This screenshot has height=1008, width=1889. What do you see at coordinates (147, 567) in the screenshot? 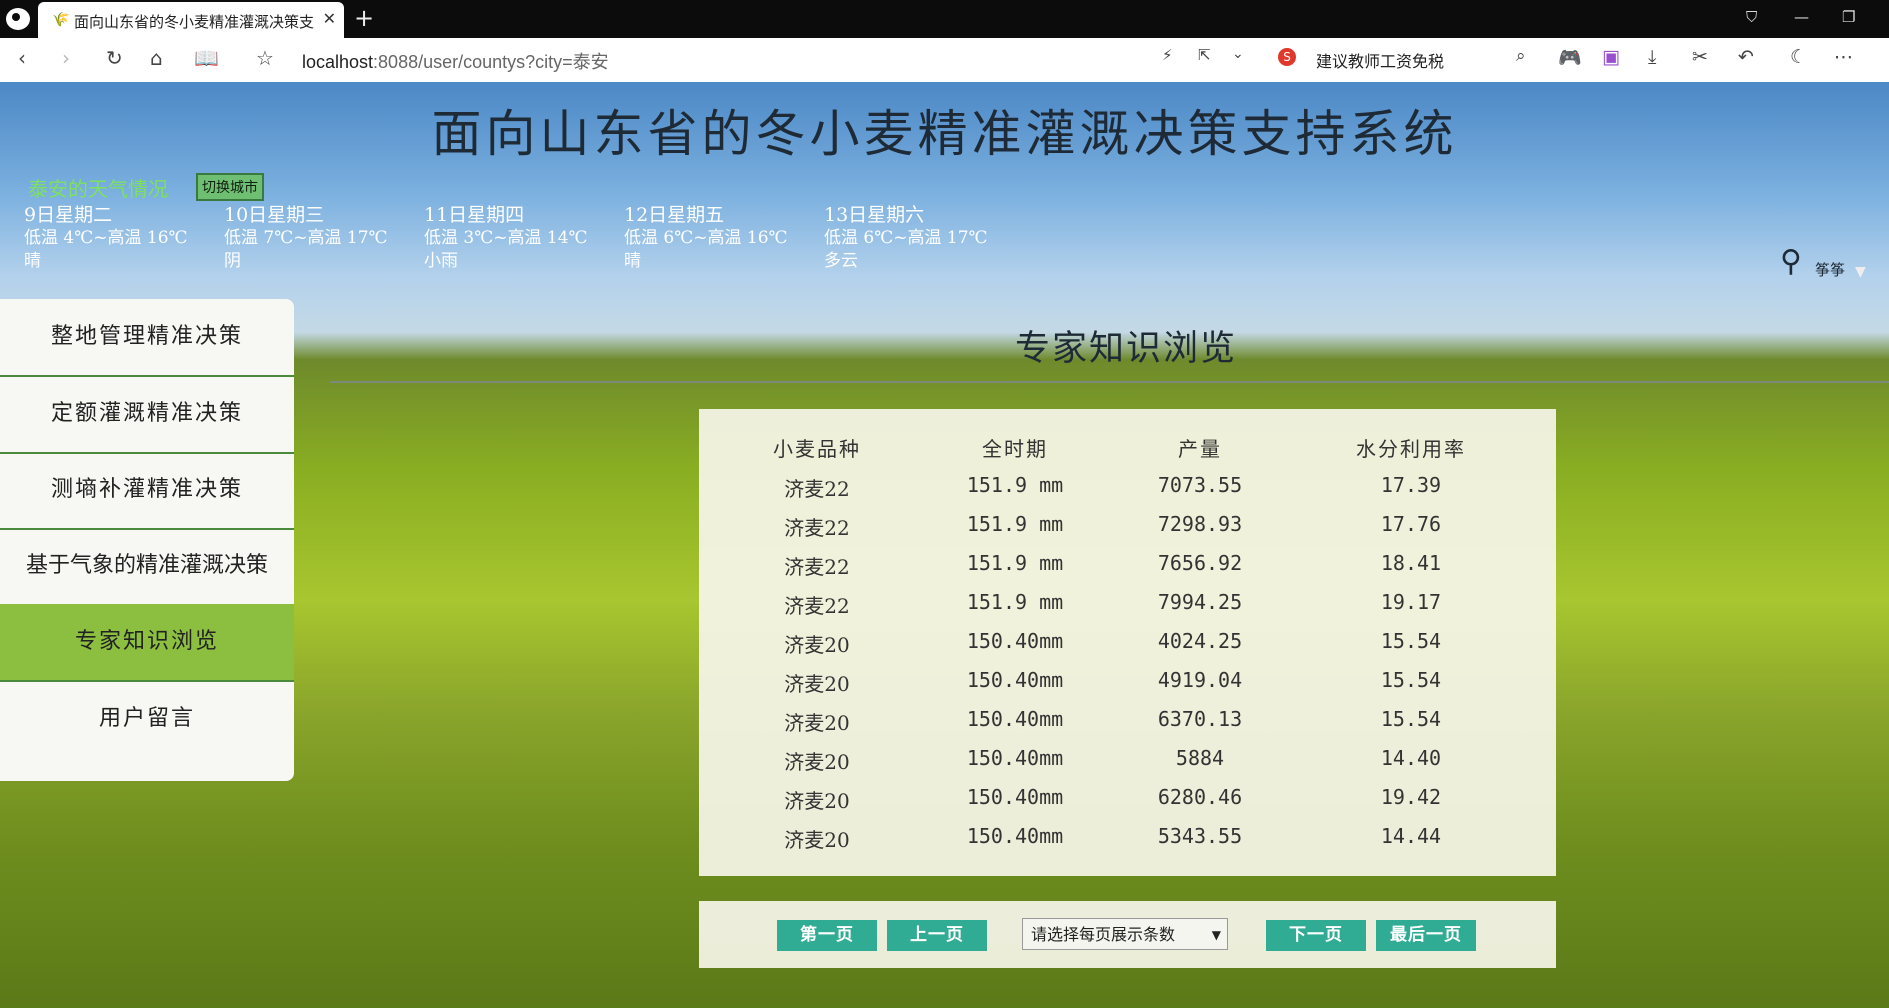
I see `sidebar-item-weather-irrigation: 基于气象的精准灌溉决策` at bounding box center [147, 567].